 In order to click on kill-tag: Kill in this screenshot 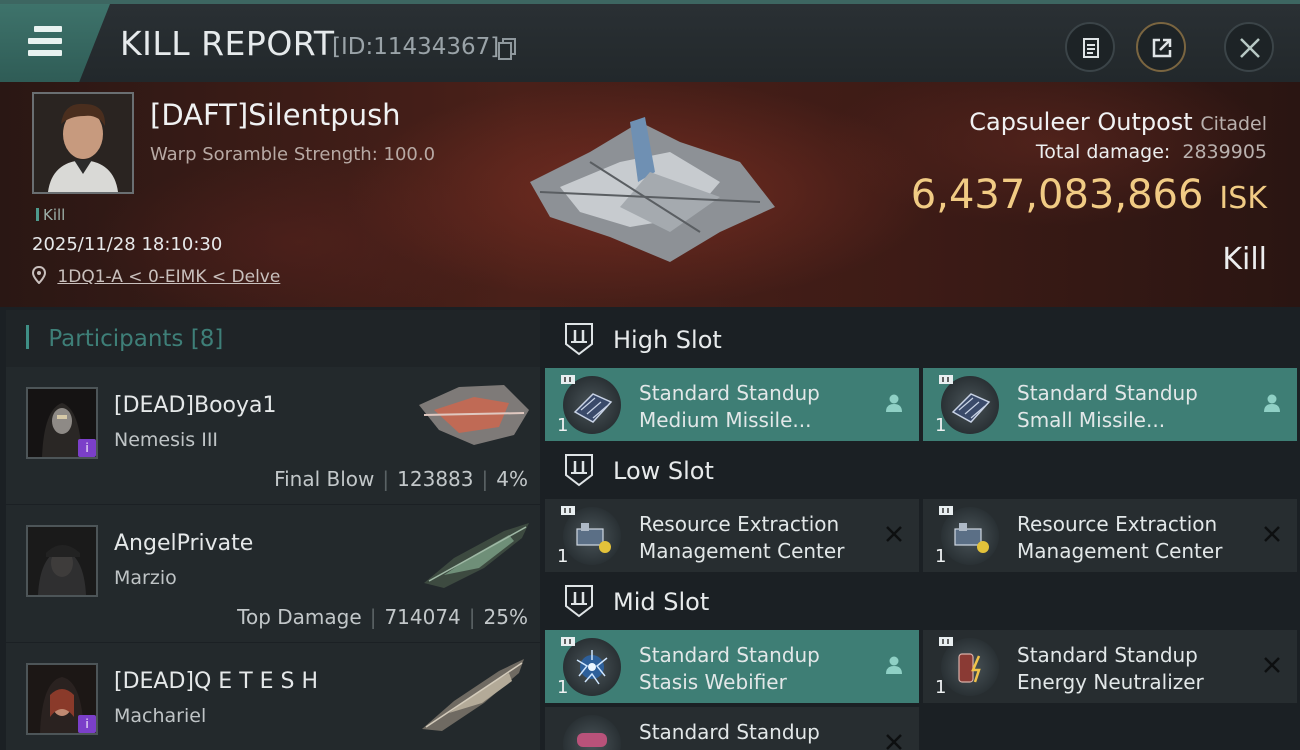, I will do `click(50, 215)`.